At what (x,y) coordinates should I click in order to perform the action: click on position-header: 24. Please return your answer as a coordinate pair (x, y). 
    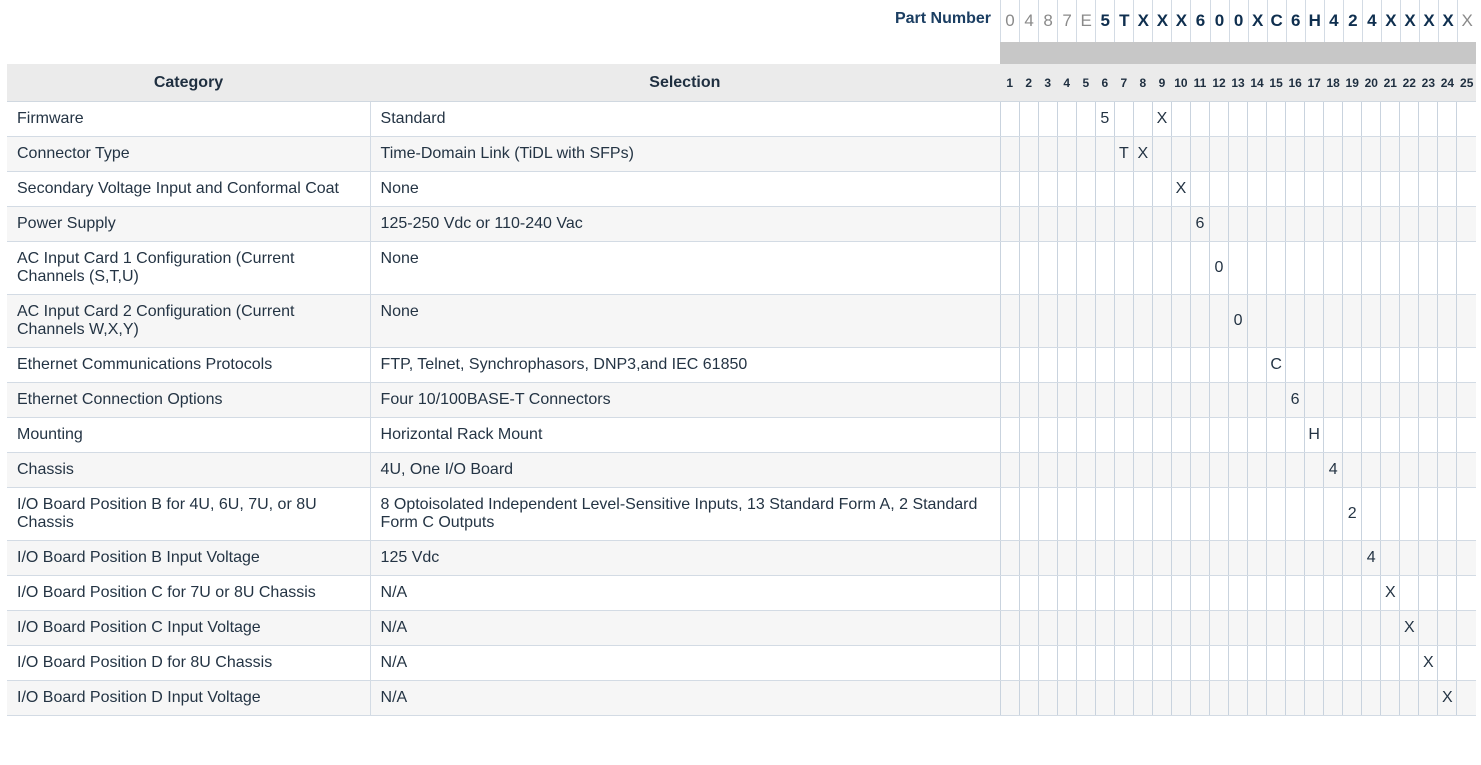
    Looking at the image, I should click on (1447, 83).